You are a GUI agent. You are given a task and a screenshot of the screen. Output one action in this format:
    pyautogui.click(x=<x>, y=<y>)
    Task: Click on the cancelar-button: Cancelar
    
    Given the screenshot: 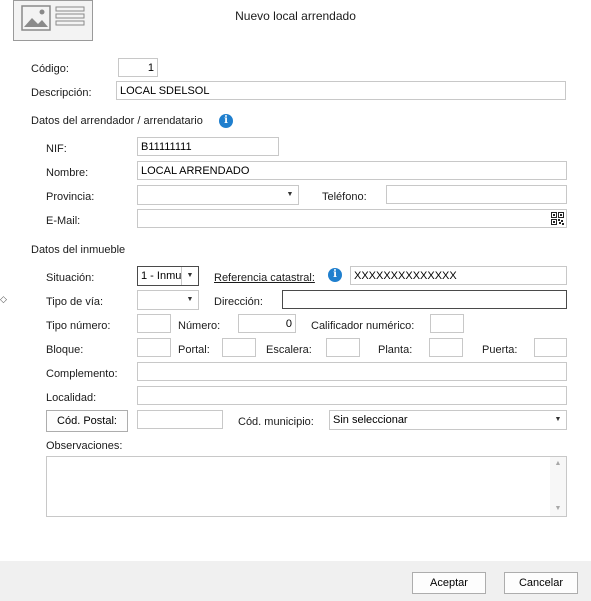 What is the action you would take?
    pyautogui.click(x=541, y=583)
    